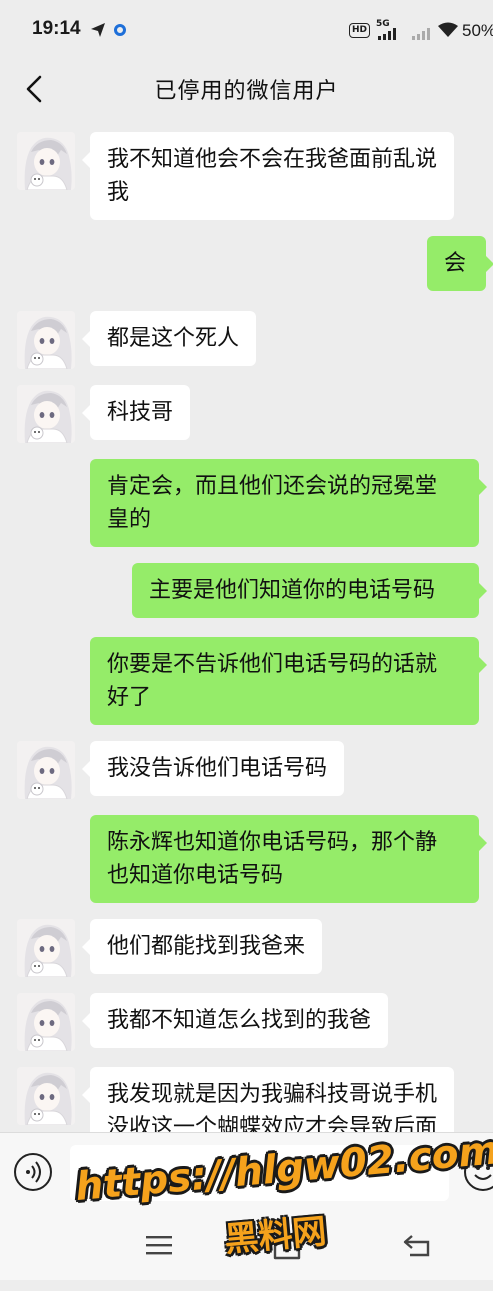 This screenshot has height=1291, width=493. Describe the element at coordinates (288, 681) in the screenshot. I see `message-bubble: 你要是不告诉他们电话号码的话就 好了` at that location.